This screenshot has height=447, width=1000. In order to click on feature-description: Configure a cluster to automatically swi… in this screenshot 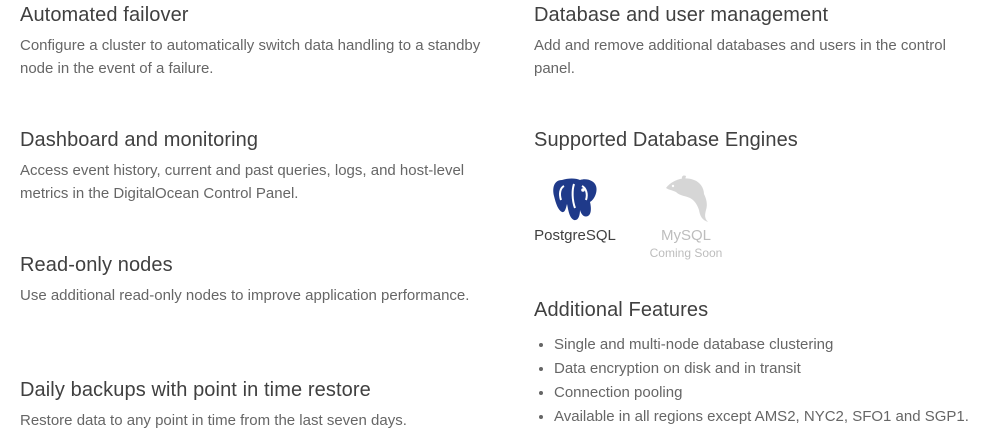, I will do `click(250, 57)`.